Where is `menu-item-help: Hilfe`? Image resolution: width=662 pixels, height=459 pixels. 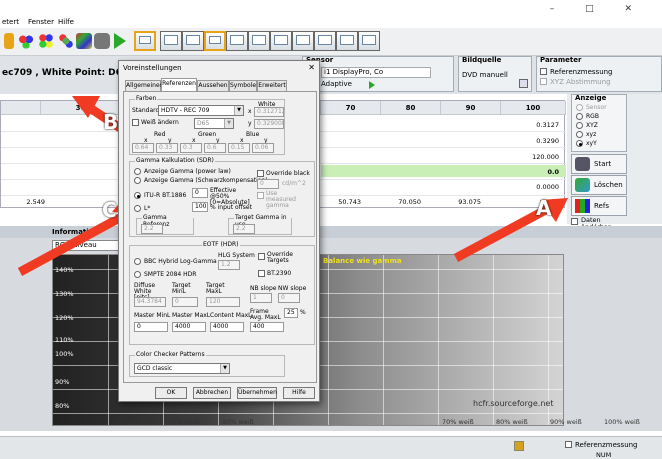
menu-item-help: Hilfe is located at coordinates (66, 22).